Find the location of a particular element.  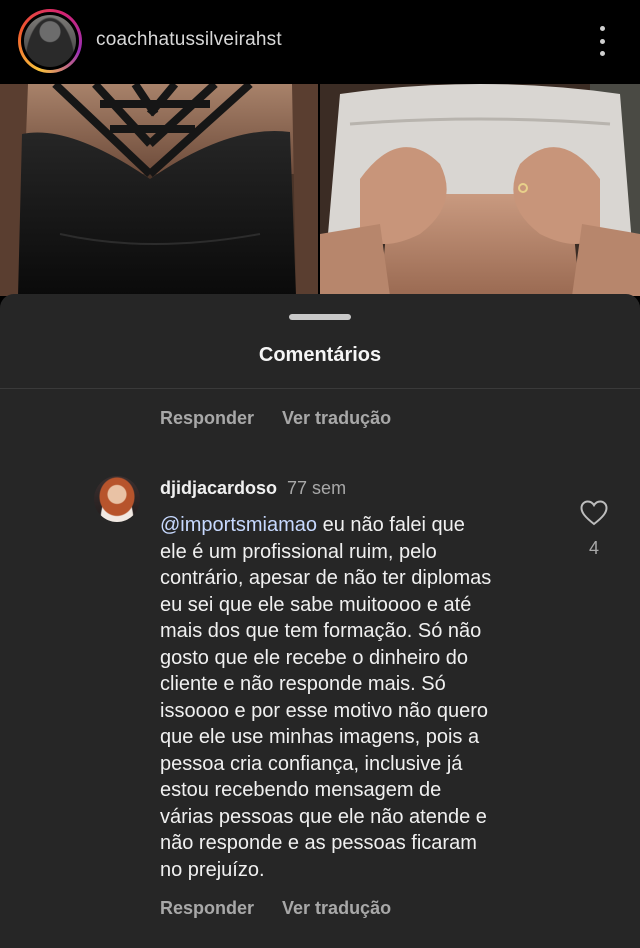

post-photo-right is located at coordinates (480, 190).